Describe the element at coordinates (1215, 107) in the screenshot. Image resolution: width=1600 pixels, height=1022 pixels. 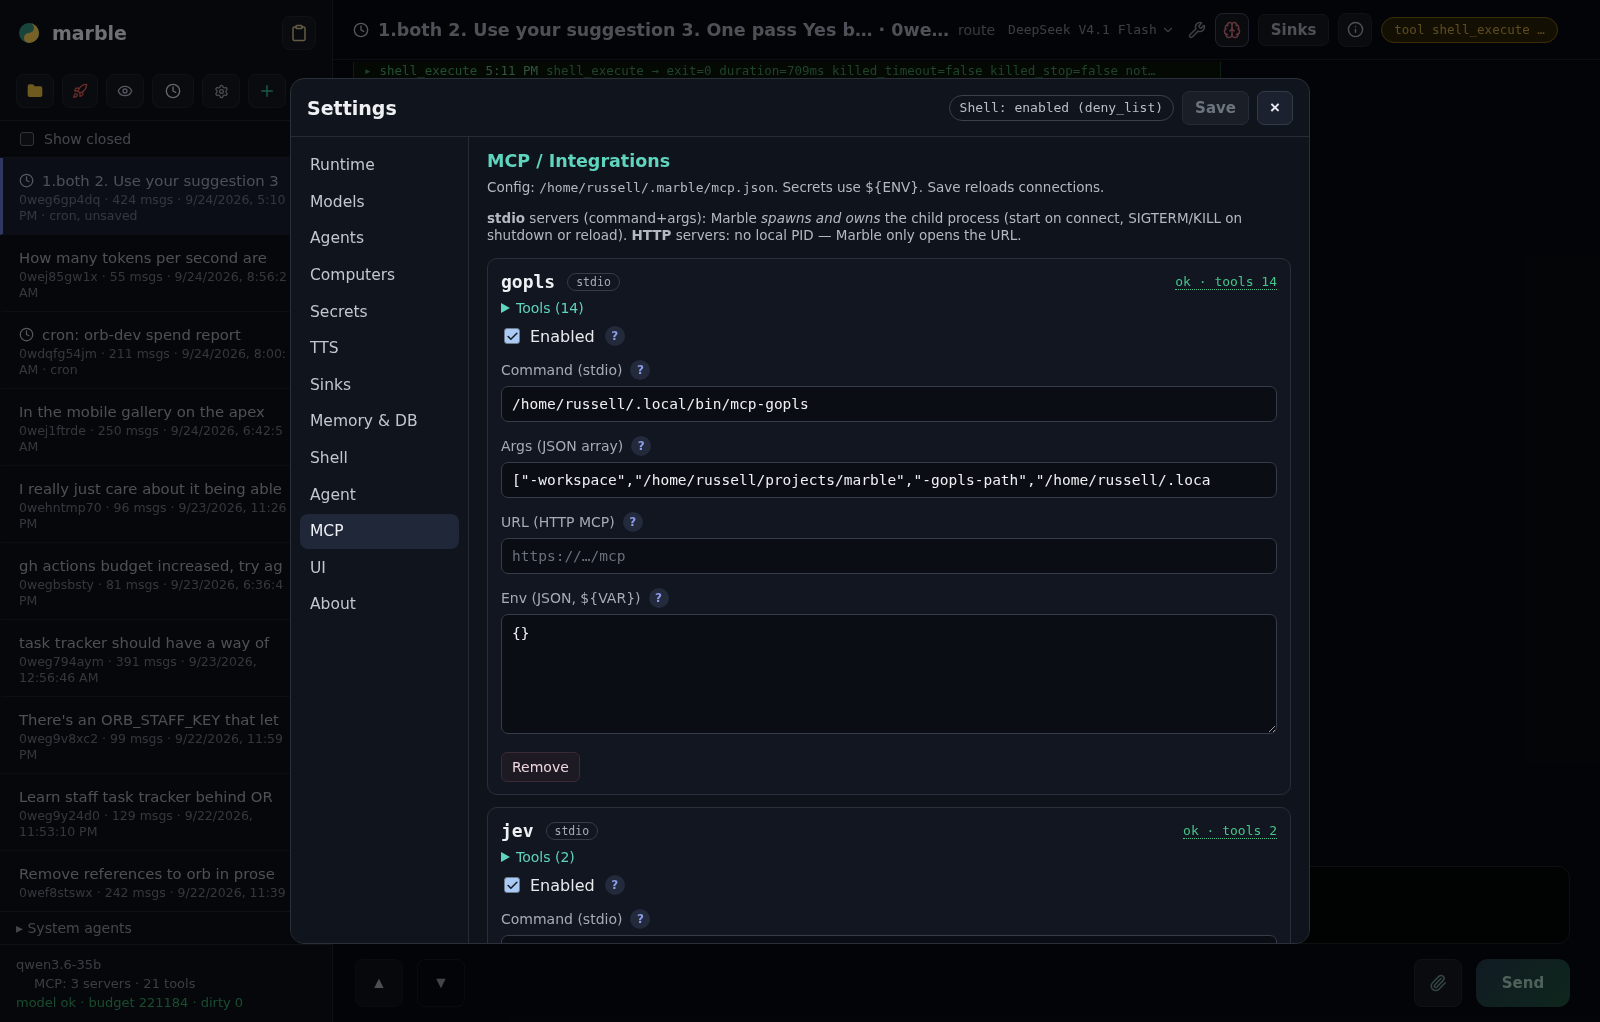
I see `save-button: Save` at that location.